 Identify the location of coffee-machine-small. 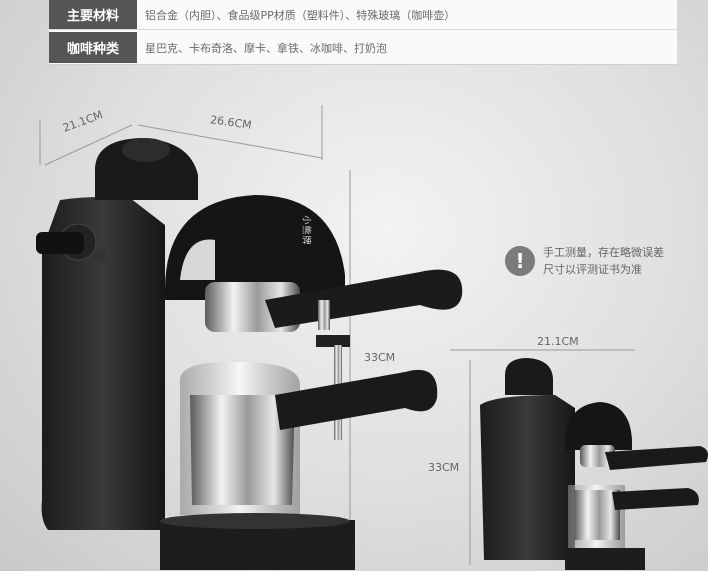
(594, 464).